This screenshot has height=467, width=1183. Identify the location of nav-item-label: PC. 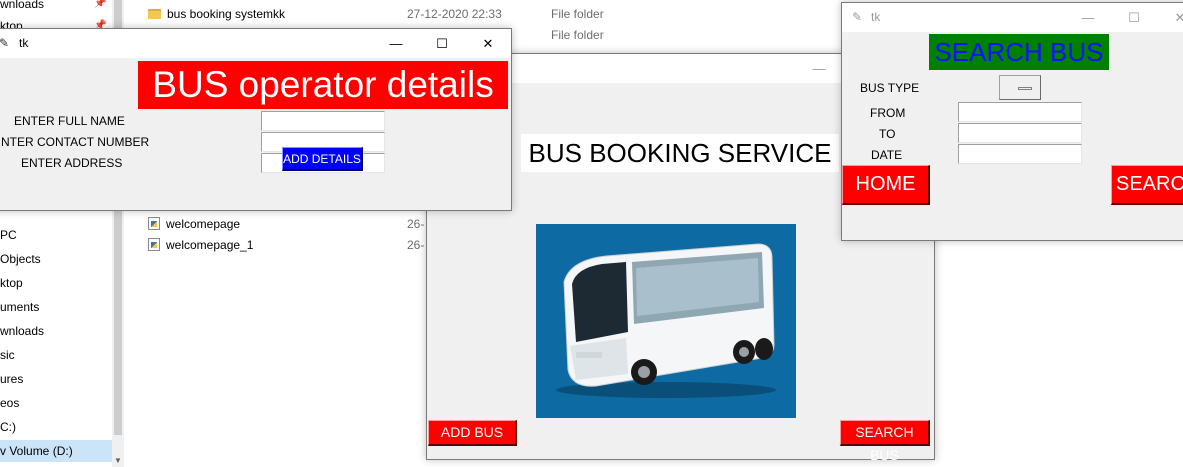
(8, 235).